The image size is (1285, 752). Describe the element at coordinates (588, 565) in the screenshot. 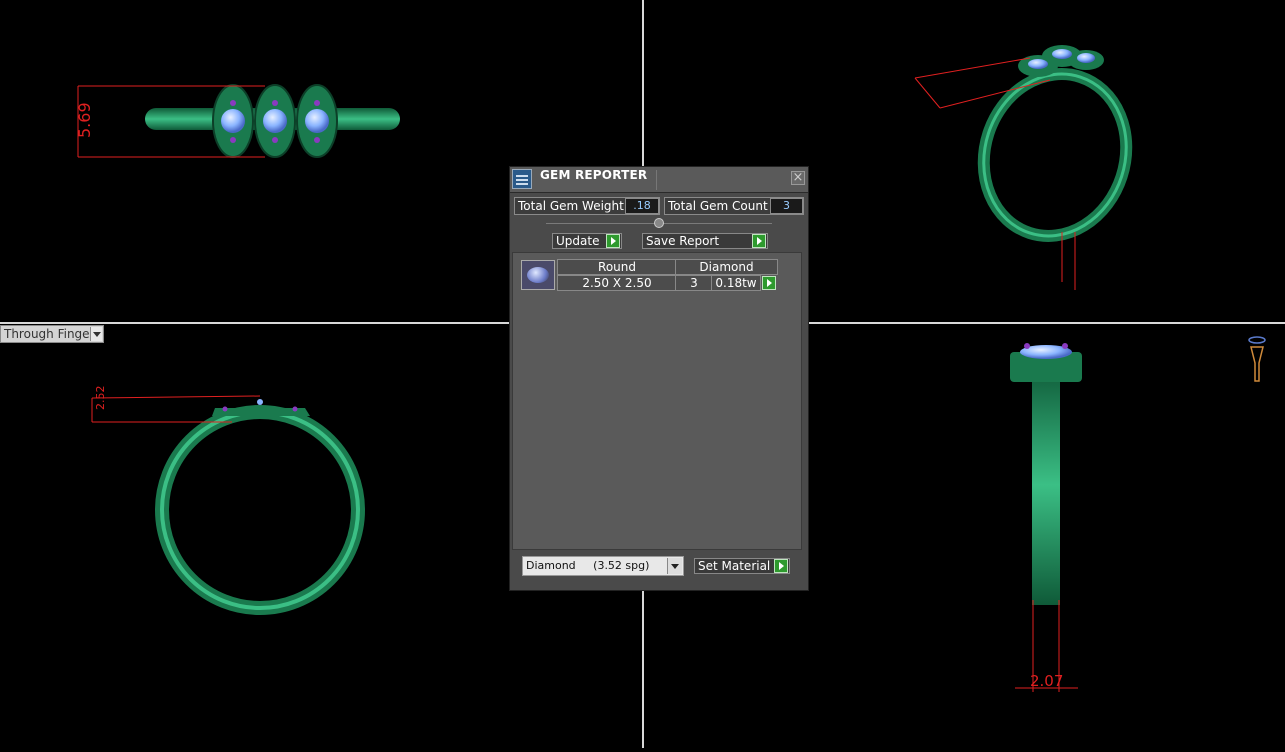

I see `material-select-value: Diamond (3.52 spg)` at that location.